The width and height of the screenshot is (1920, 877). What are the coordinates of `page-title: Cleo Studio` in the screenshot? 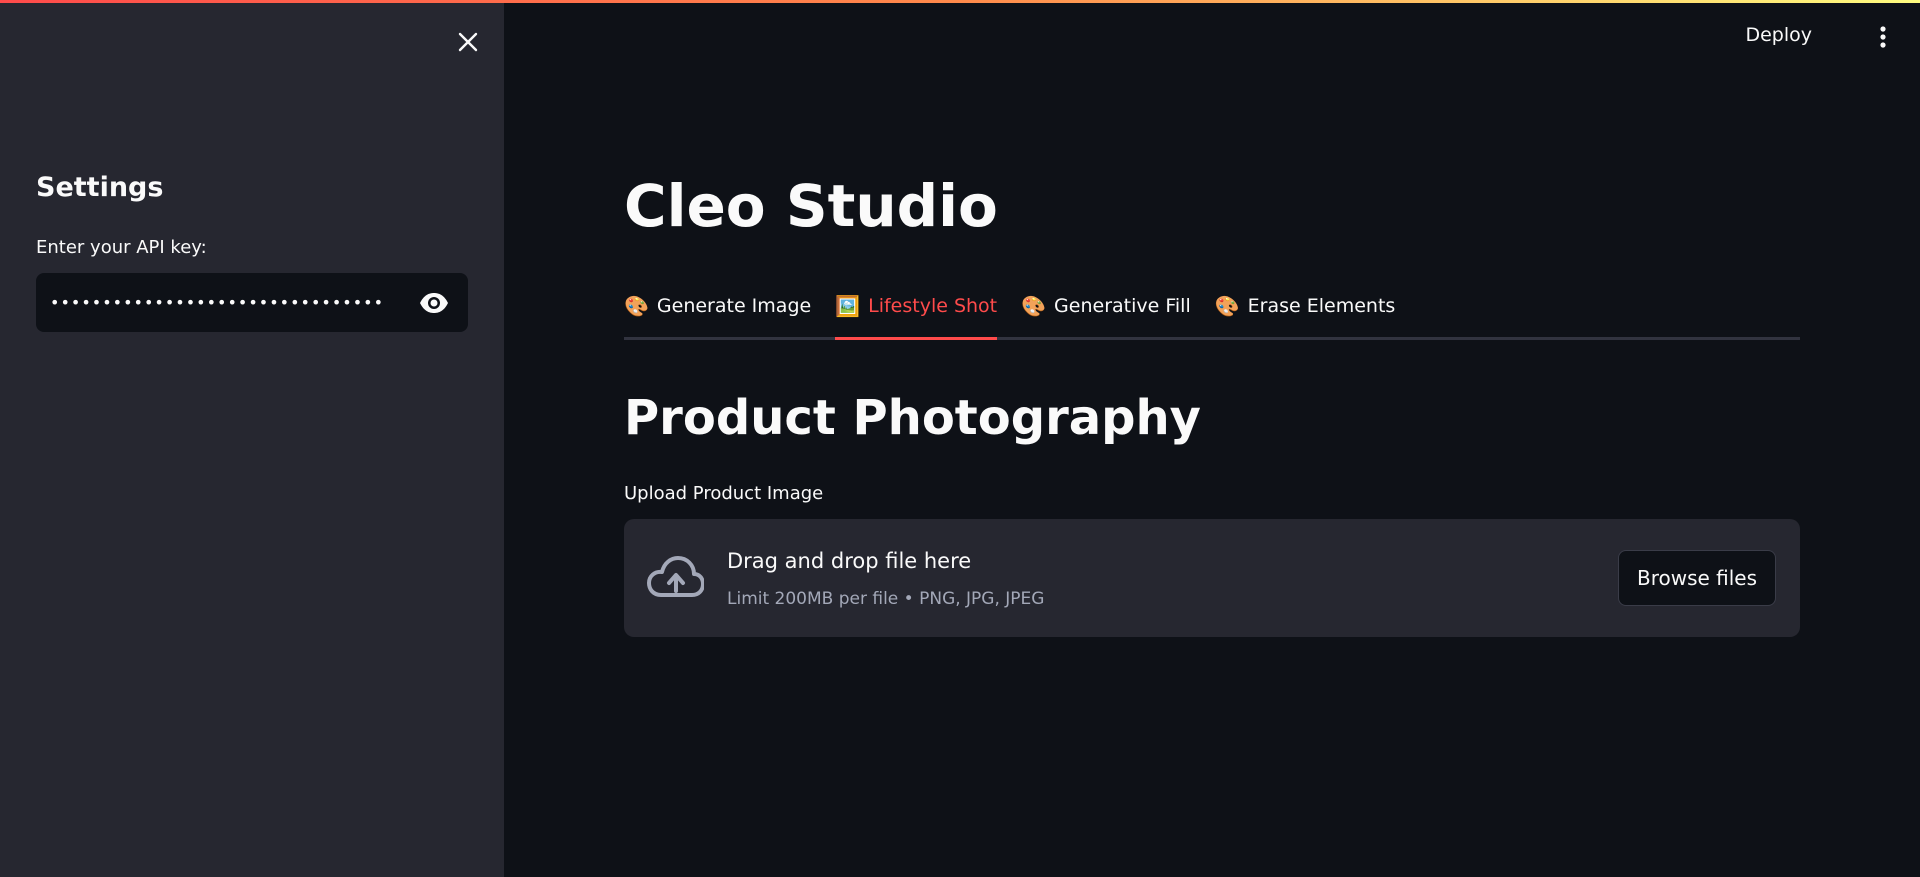 It's located at (811, 206).